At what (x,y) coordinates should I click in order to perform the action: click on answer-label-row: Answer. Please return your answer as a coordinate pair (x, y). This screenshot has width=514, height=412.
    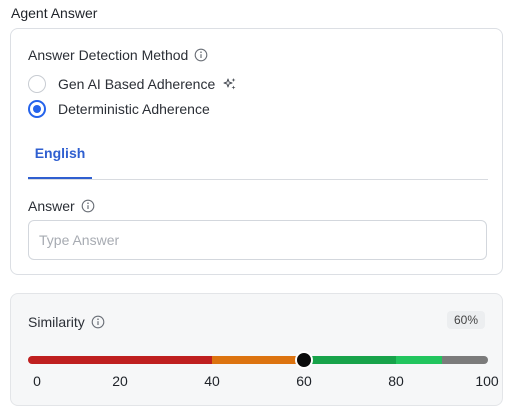
    Looking at the image, I should click on (61, 206).